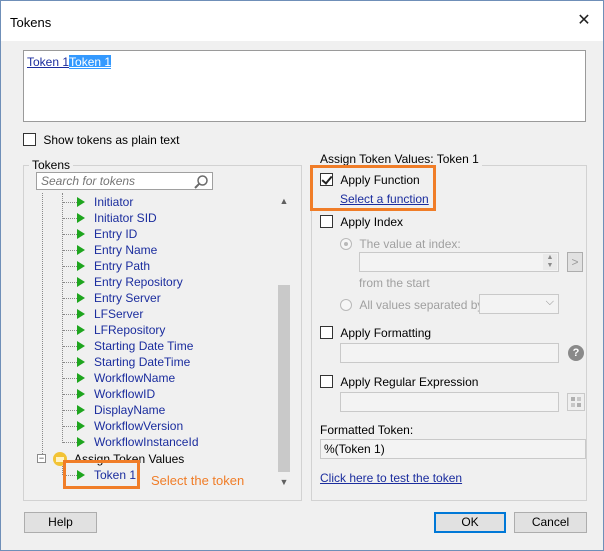  Describe the element at coordinates (201, 183) in the screenshot. I see `search-icon` at that location.